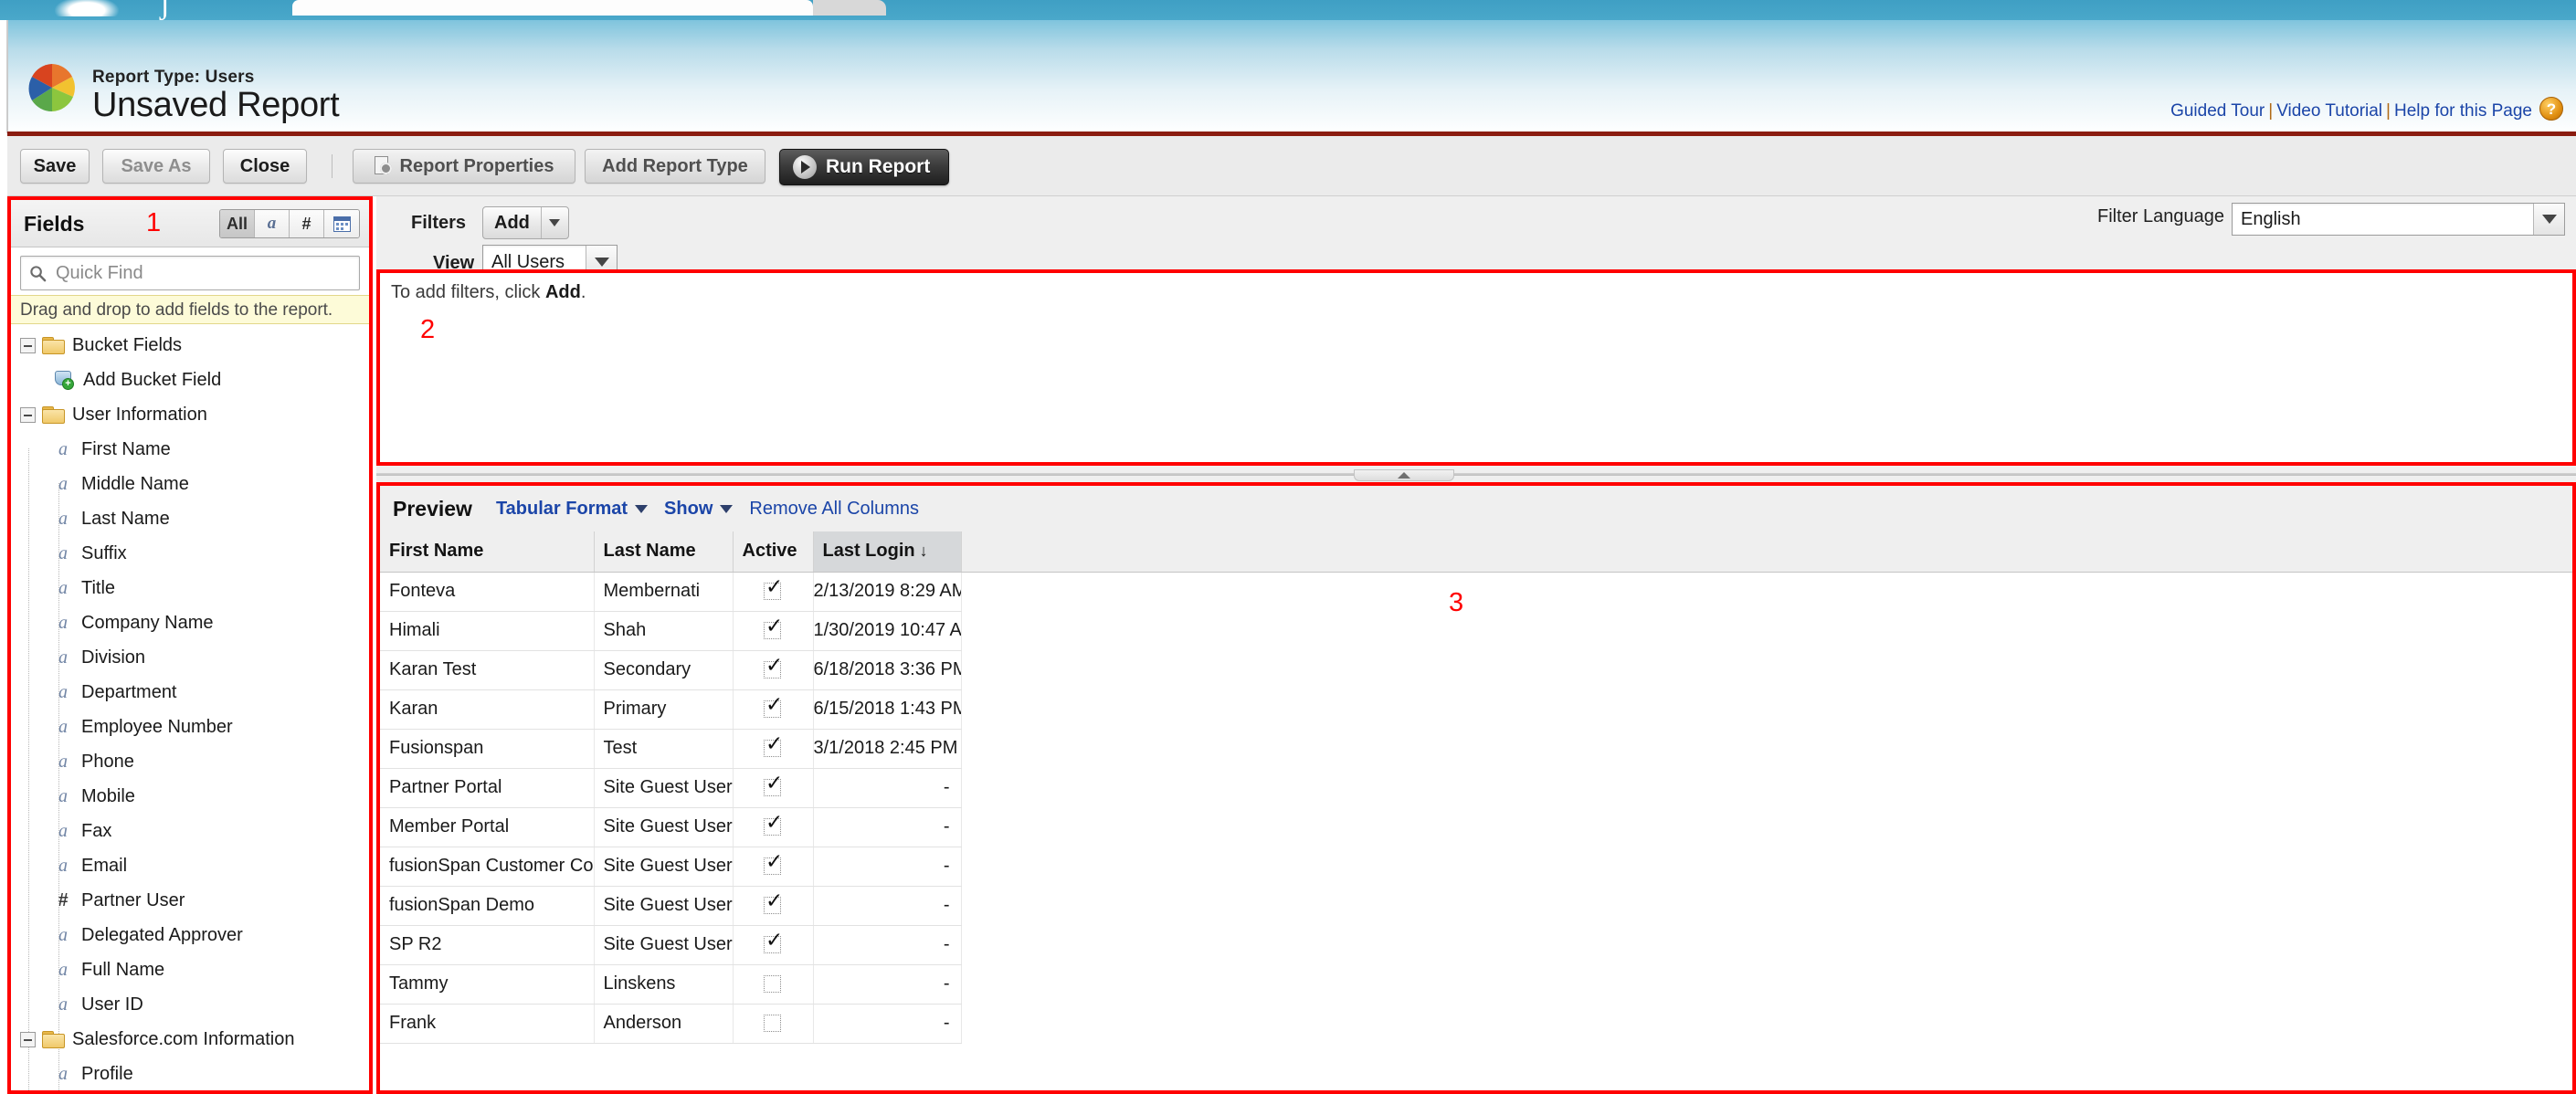  What do you see at coordinates (834, 509) in the screenshot?
I see `remove-all-columns-link: Remove All Columns` at bounding box center [834, 509].